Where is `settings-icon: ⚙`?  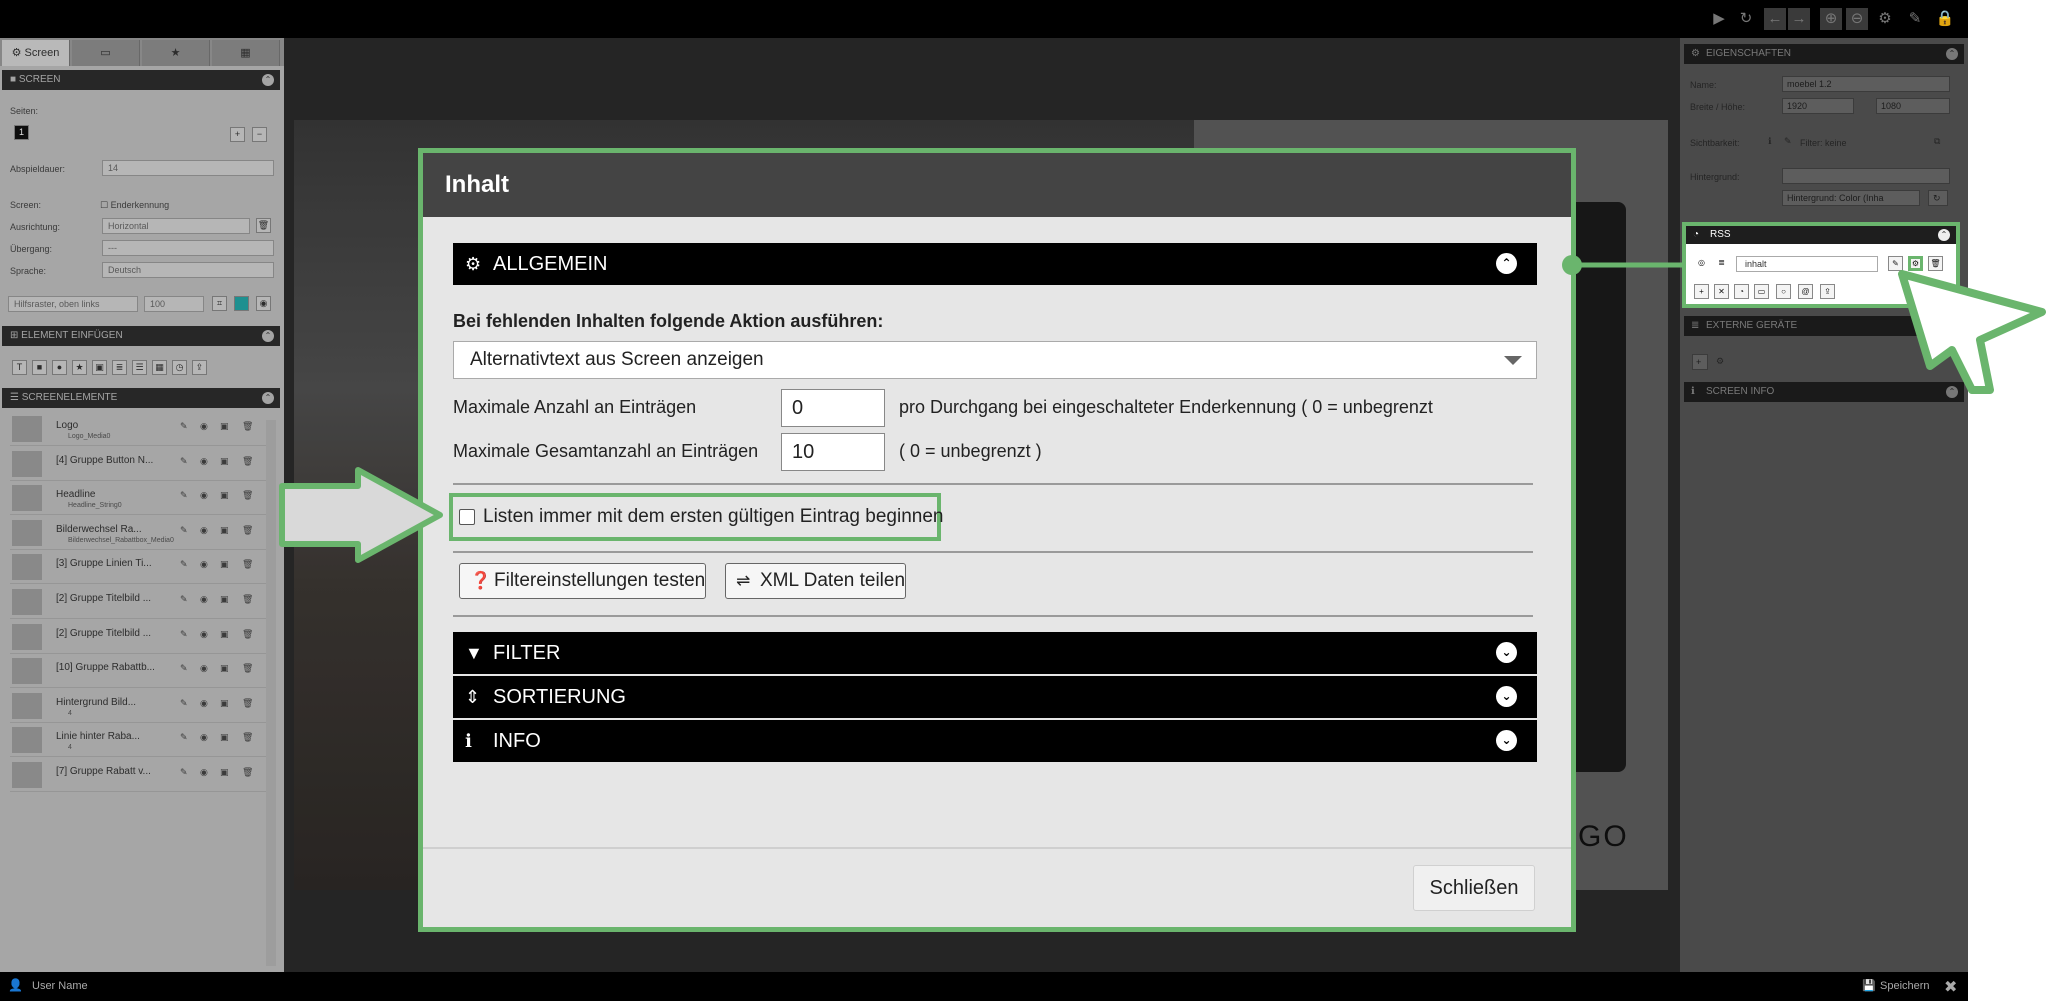 settings-icon: ⚙ is located at coordinates (1720, 361).